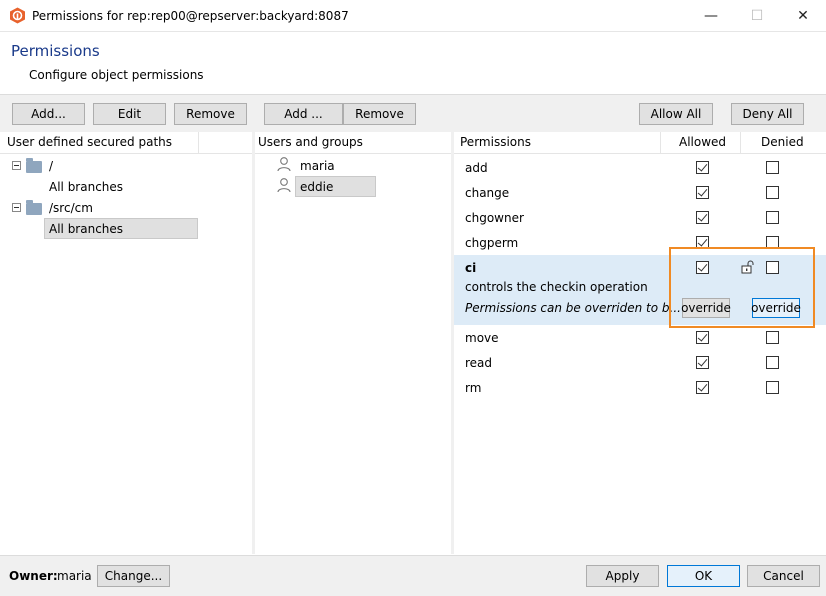 This screenshot has width=826, height=596. Describe the element at coordinates (479, 363) in the screenshot. I see `permission-name: read` at that location.